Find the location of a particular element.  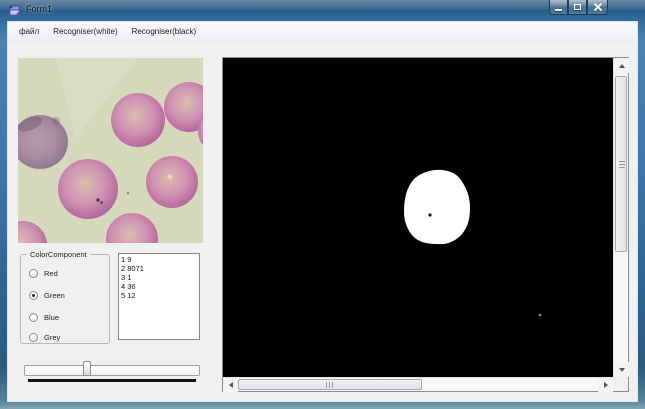

scrollbar-corner is located at coordinates (620, 384).